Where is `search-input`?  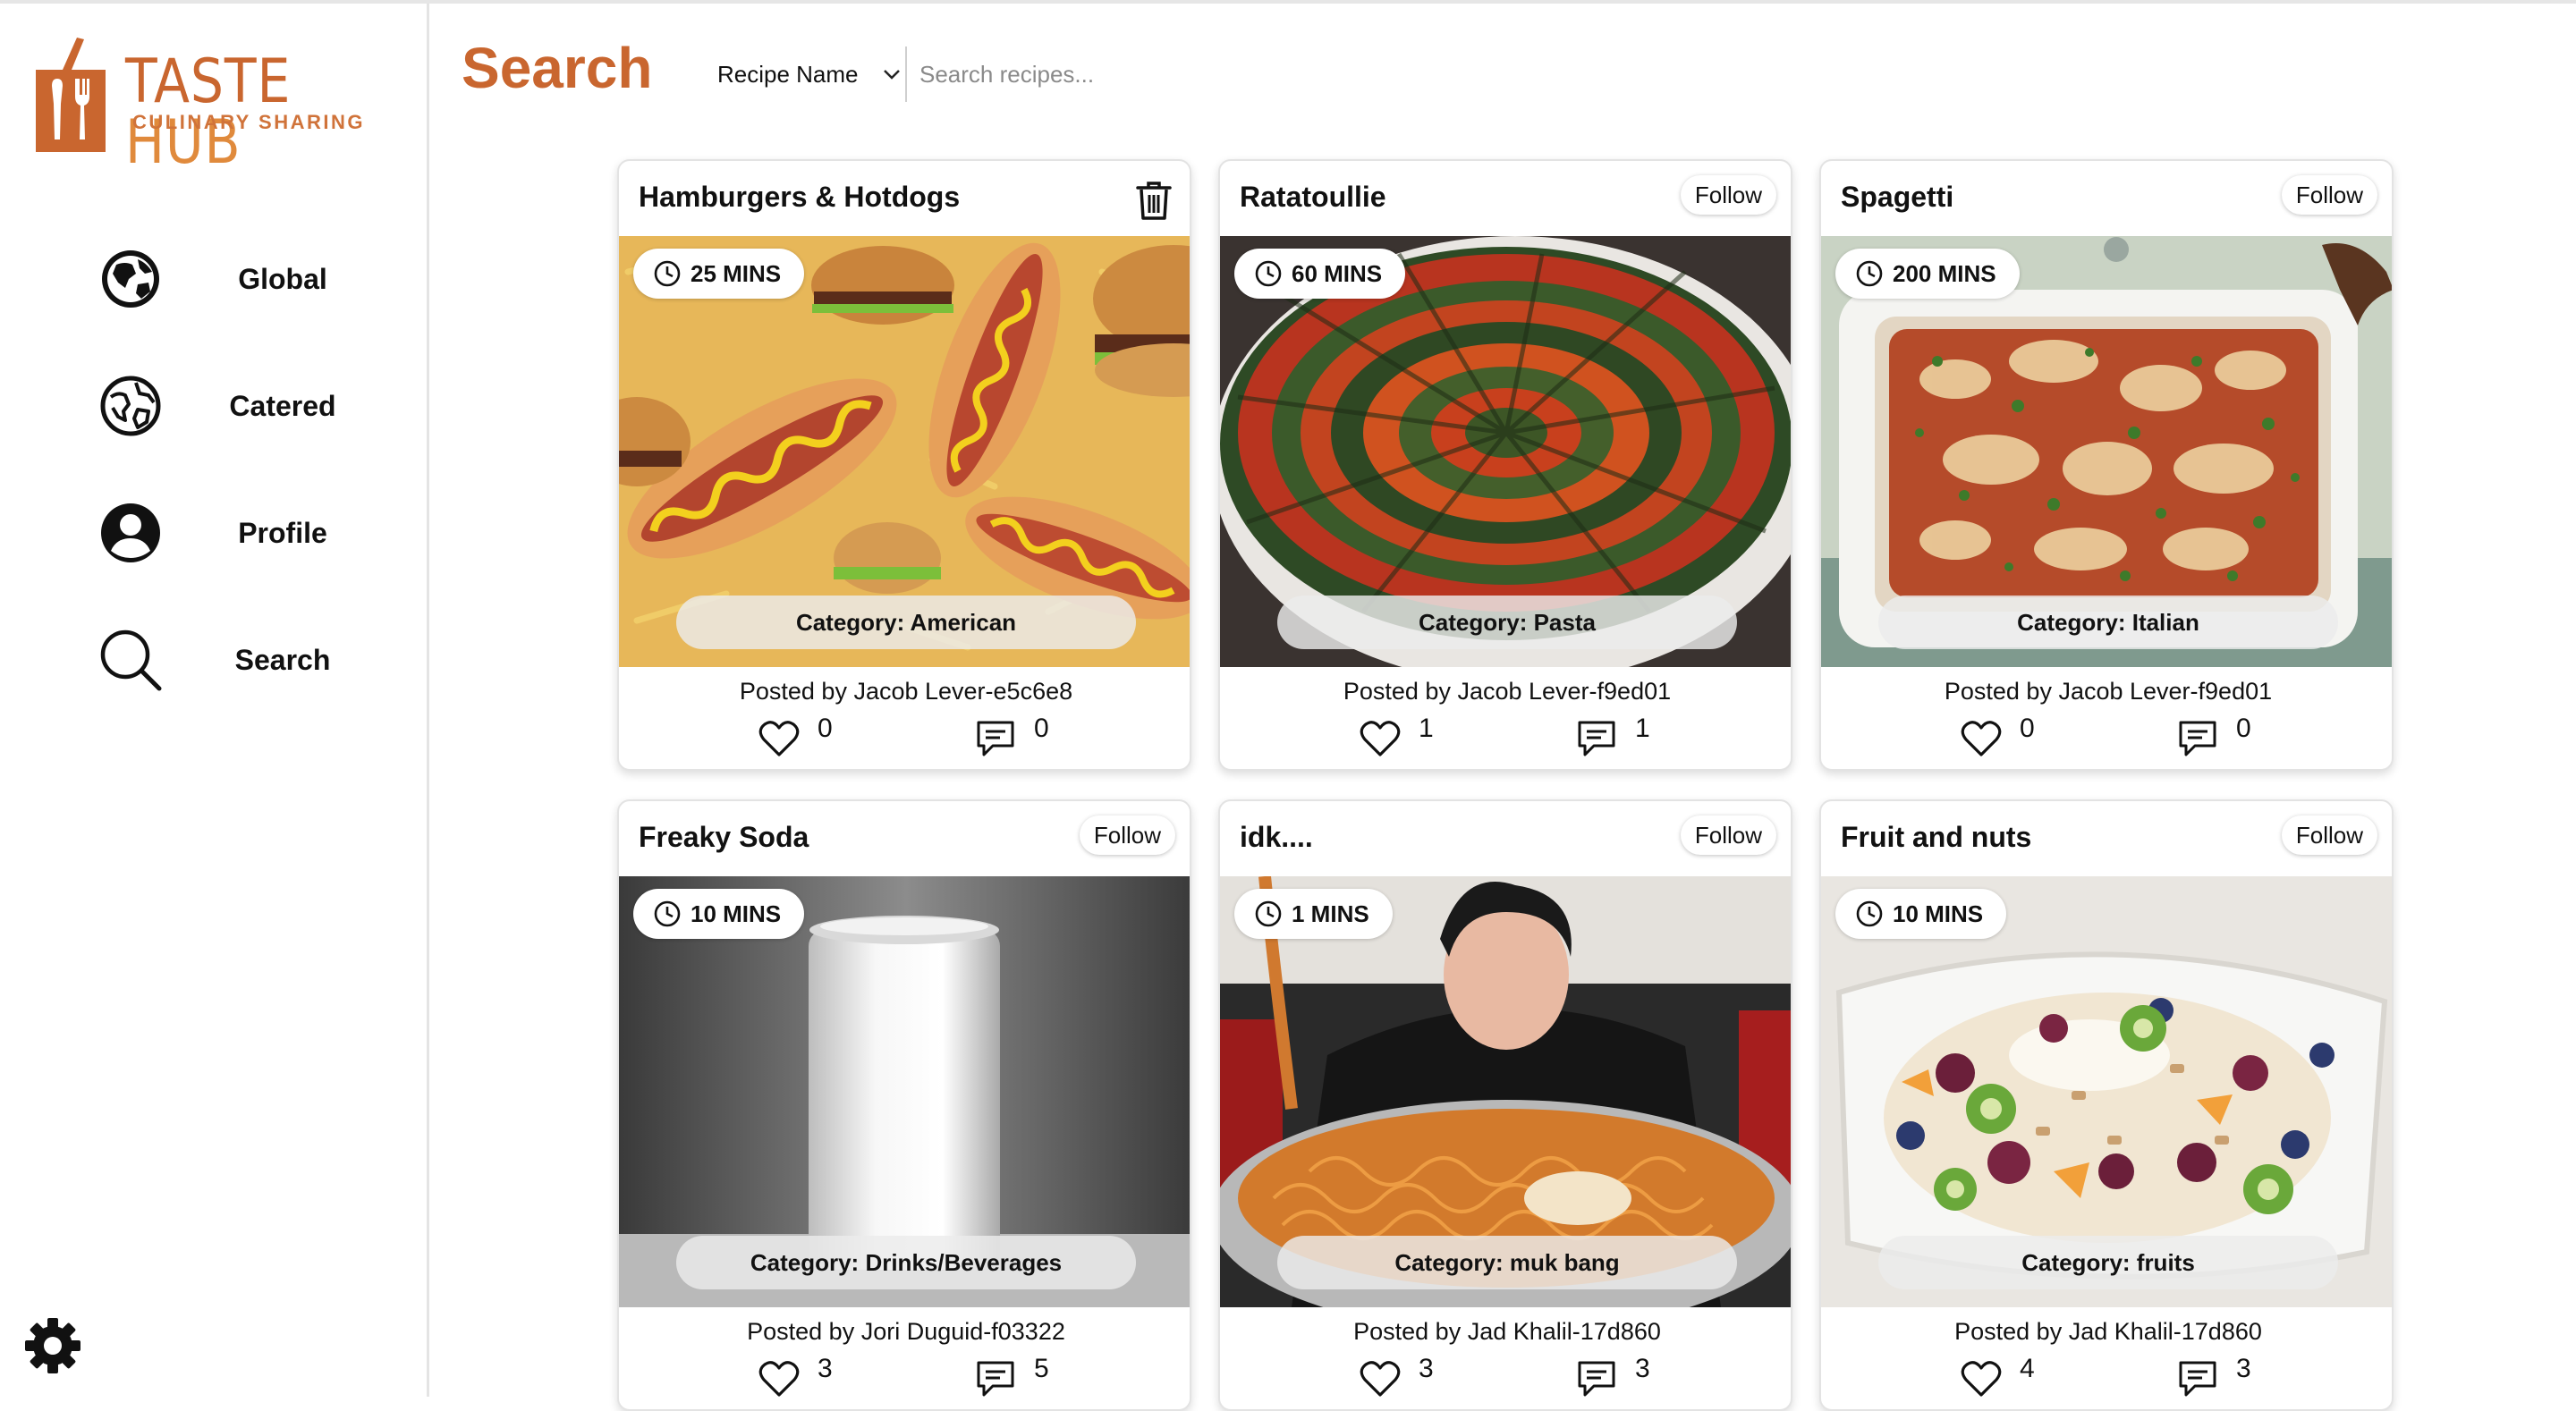
search-input is located at coordinates (1169, 74).